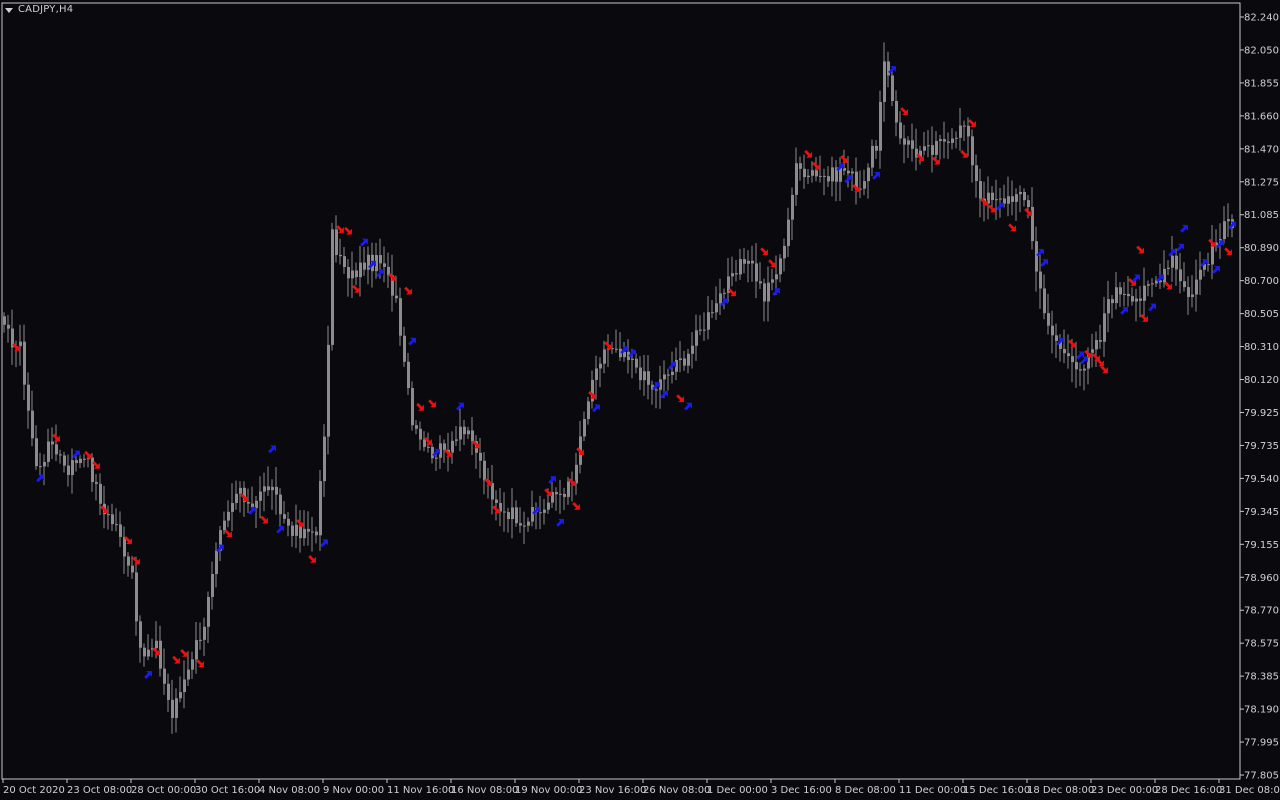 This screenshot has height=800, width=1280. Describe the element at coordinates (1261, 215) in the screenshot. I see `y-tick-label: 81.085` at that location.